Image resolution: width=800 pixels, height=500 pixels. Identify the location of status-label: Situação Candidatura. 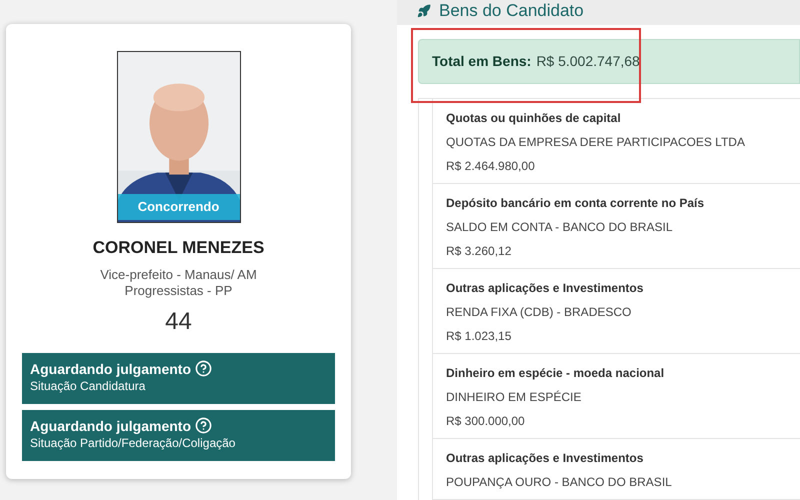
(88, 386).